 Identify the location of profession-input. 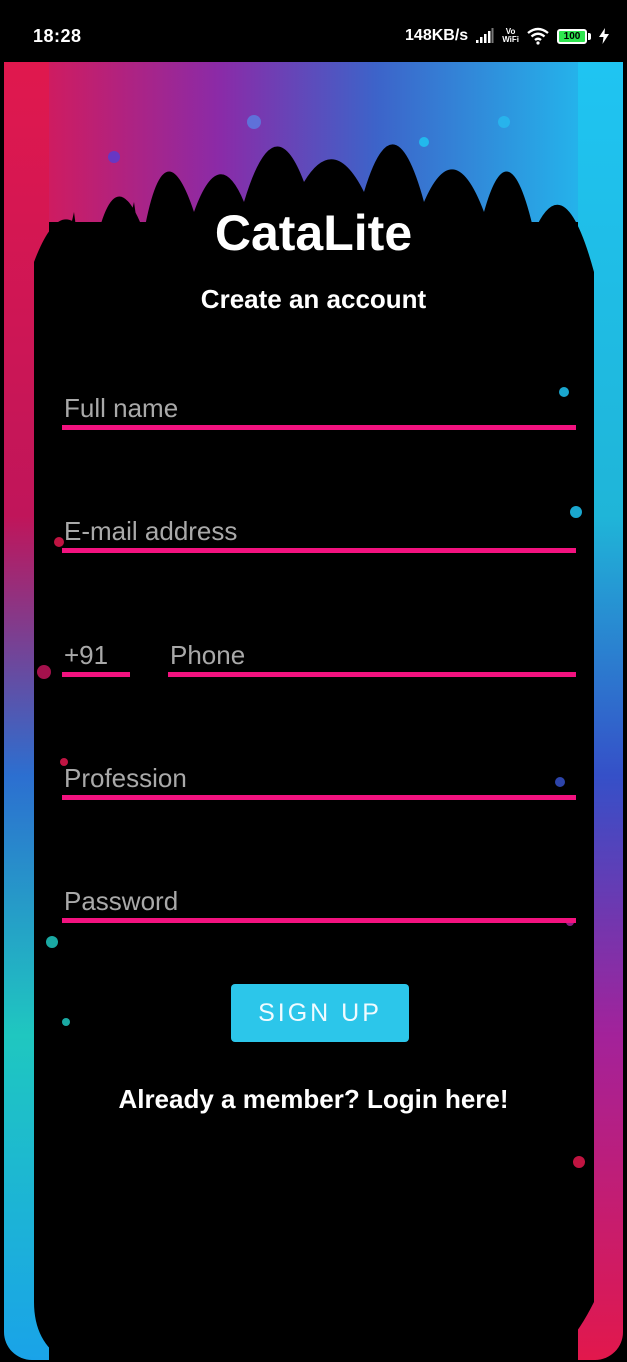
(321, 778).